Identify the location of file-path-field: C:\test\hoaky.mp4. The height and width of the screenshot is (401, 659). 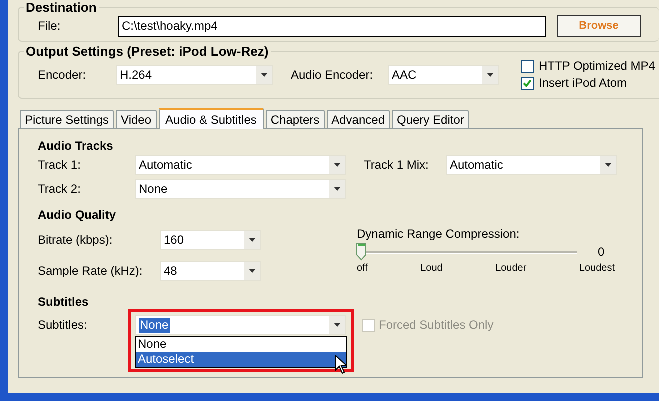
(332, 26).